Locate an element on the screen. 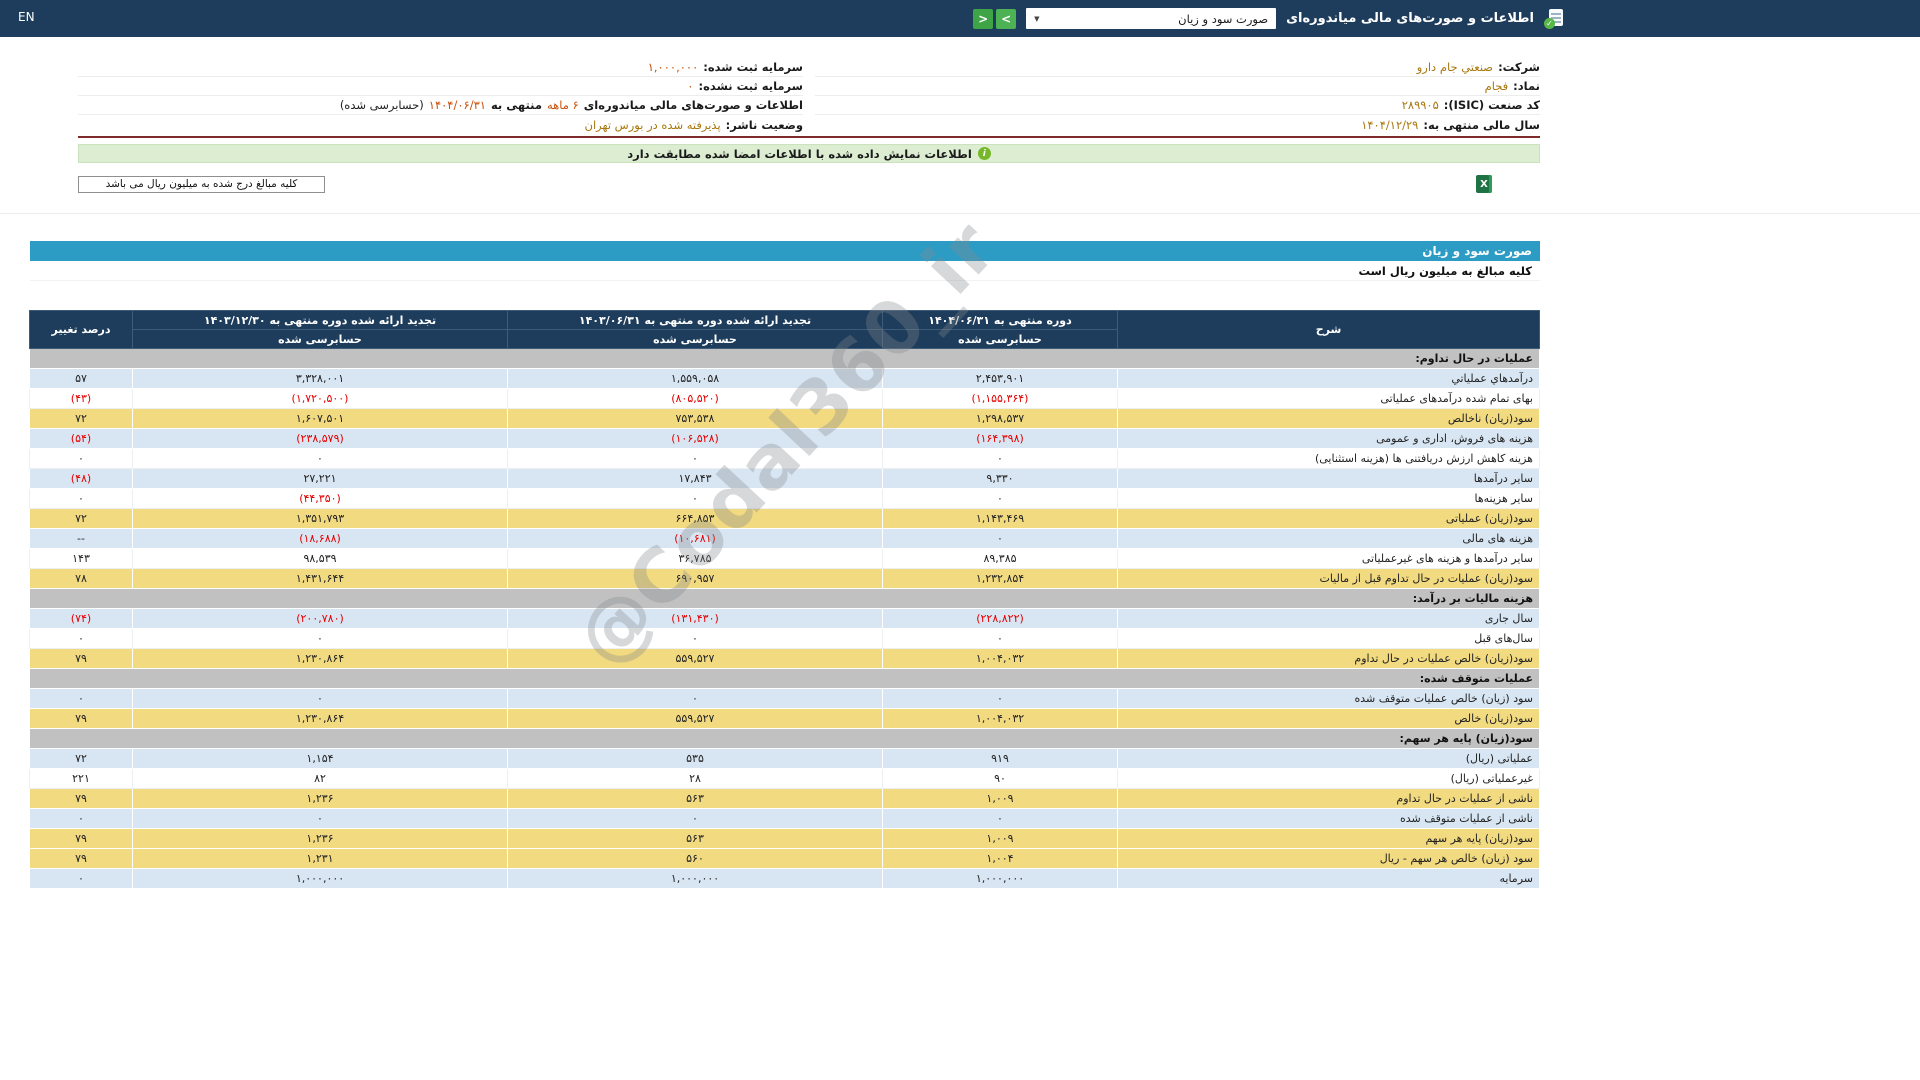  value-cell: ۹۱۹ is located at coordinates (1000, 758).